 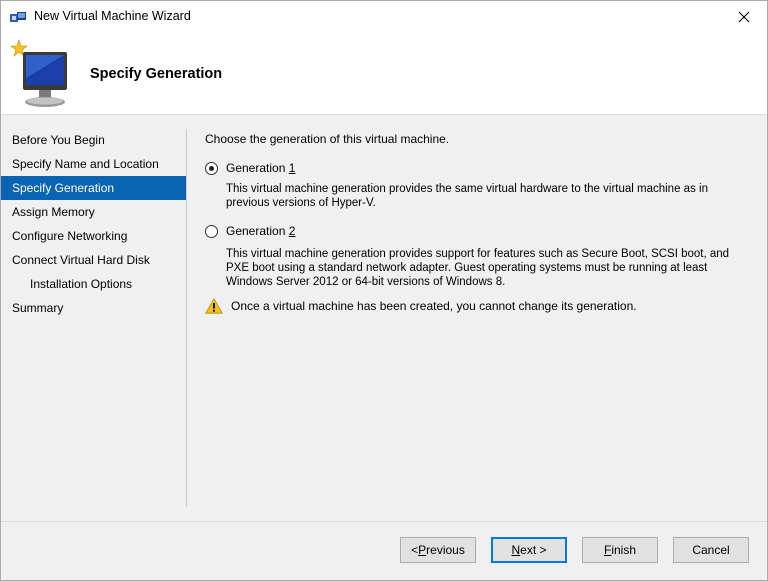 What do you see at coordinates (94, 188) in the screenshot?
I see `nav-item-specify-generation: Specify Generation` at bounding box center [94, 188].